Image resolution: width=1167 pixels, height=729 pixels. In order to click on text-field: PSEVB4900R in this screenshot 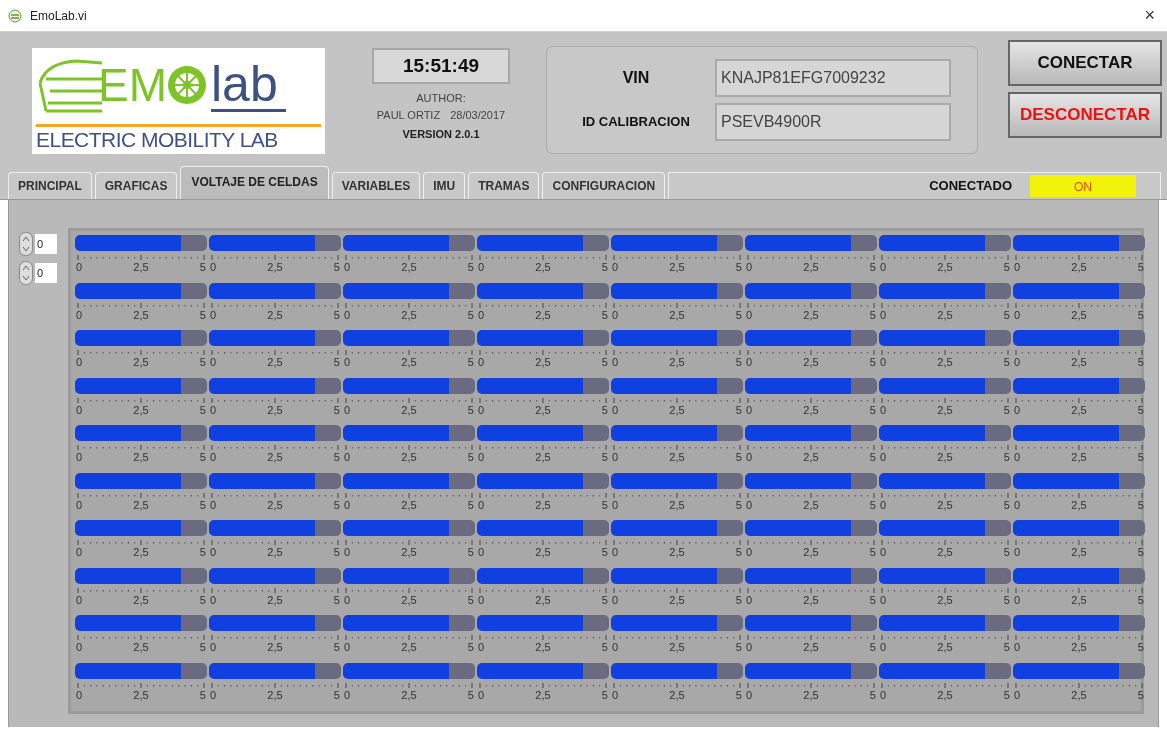, I will do `click(833, 122)`.